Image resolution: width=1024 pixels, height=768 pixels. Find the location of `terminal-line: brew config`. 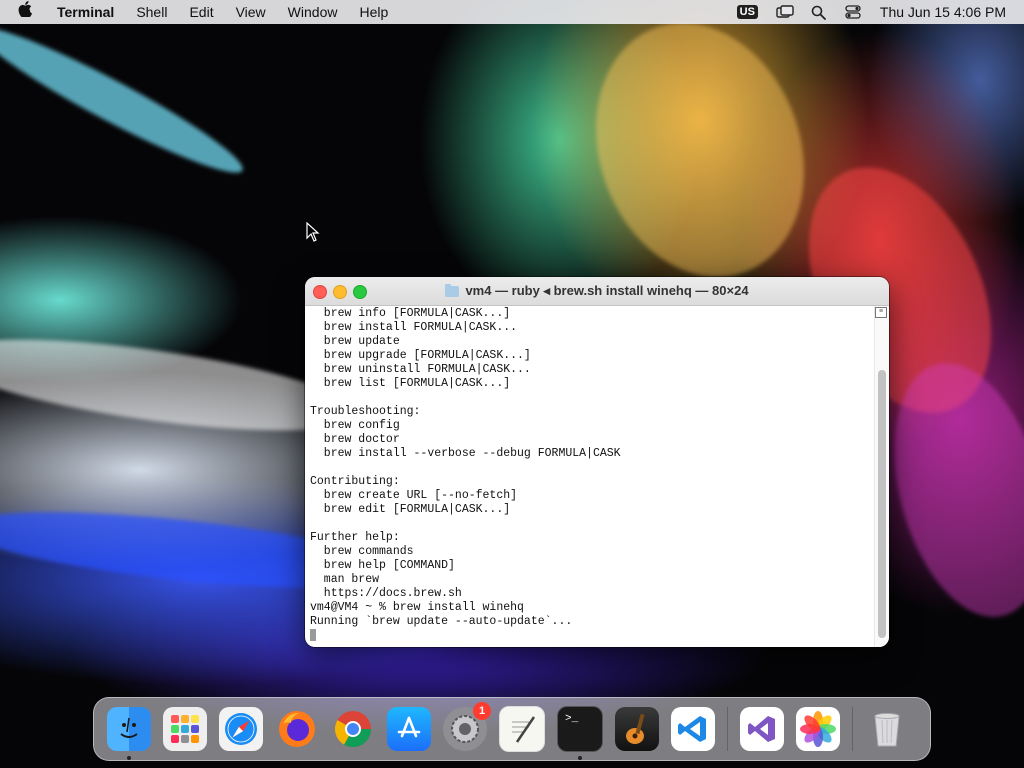

terminal-line: brew config is located at coordinates (355, 425).